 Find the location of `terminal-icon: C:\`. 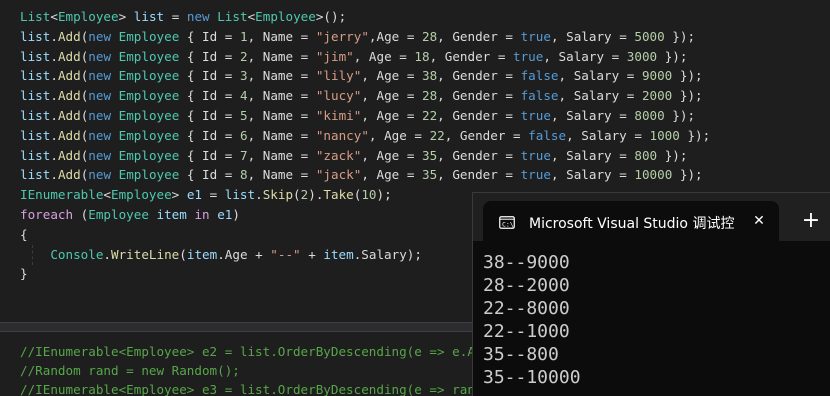

terminal-icon: C:\ is located at coordinates (507, 221).